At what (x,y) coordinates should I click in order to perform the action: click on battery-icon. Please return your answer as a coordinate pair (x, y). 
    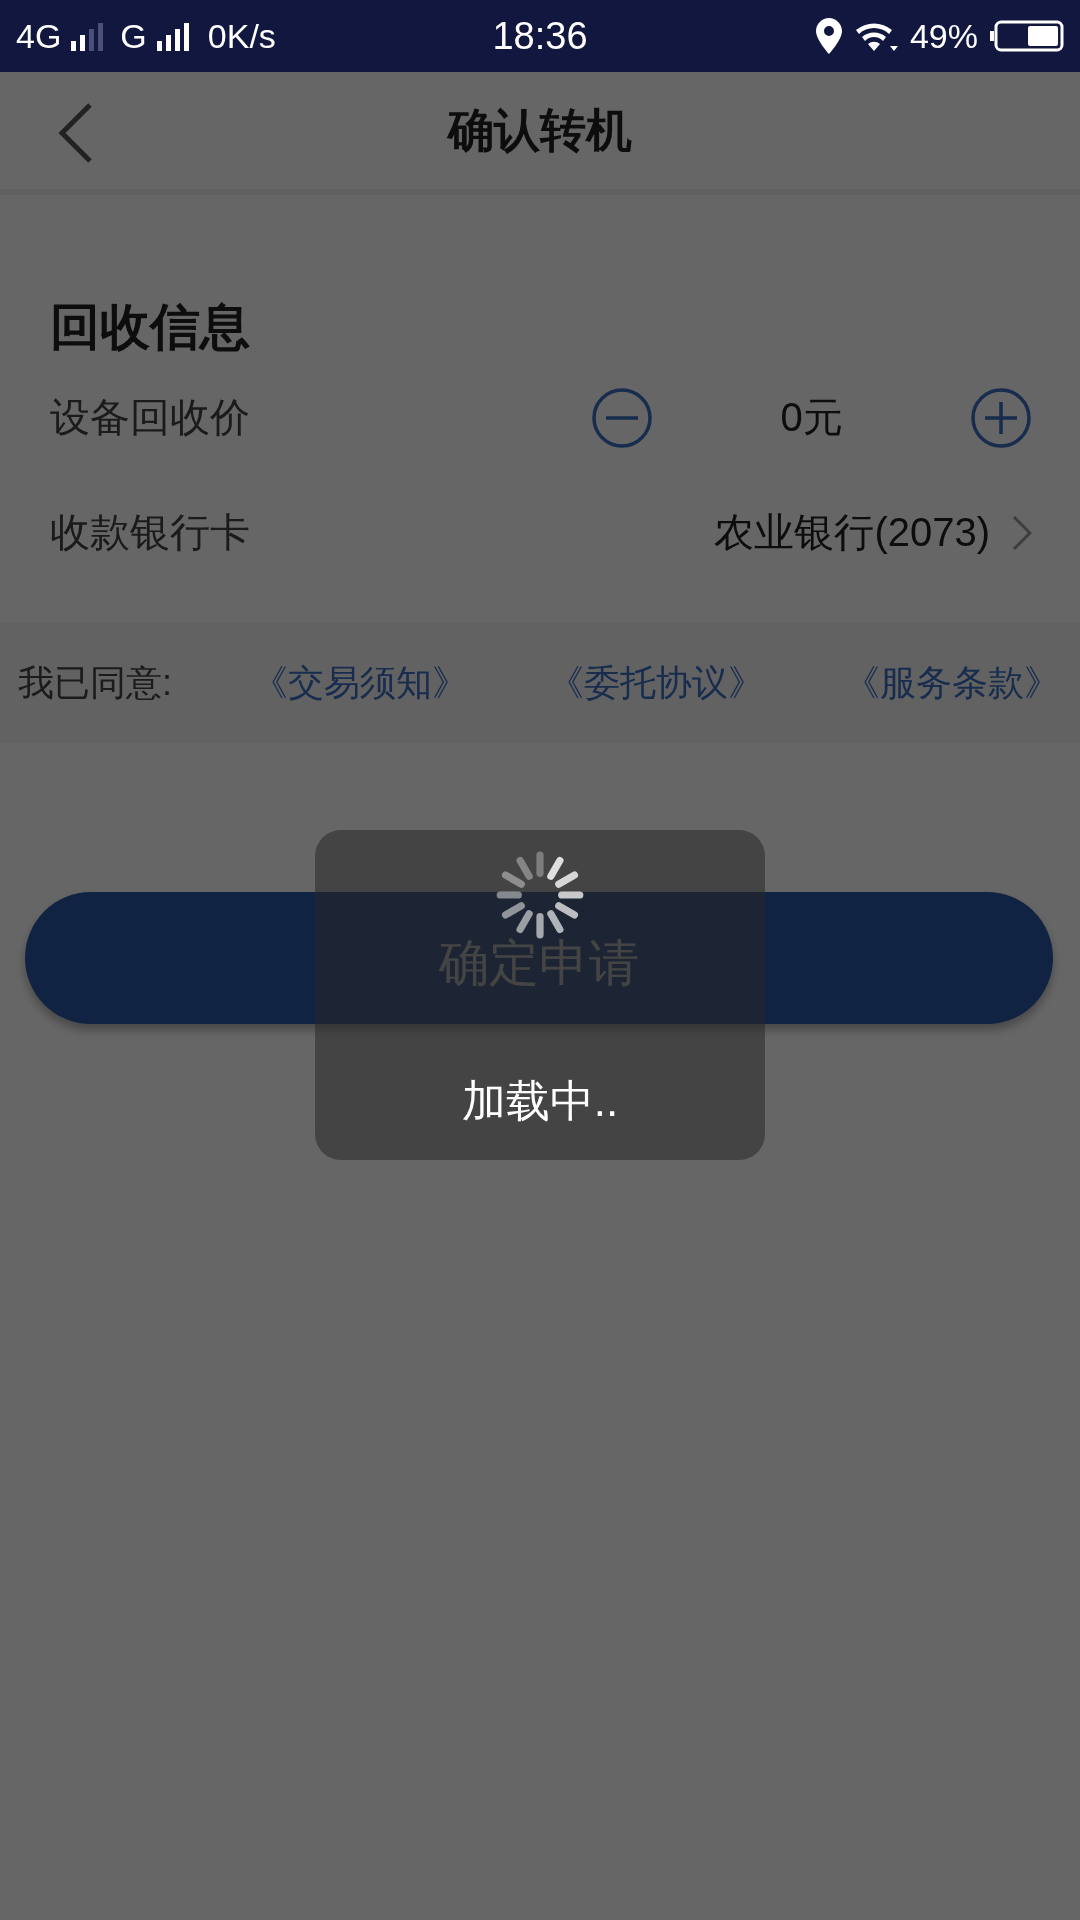
    Looking at the image, I should click on (1027, 36).